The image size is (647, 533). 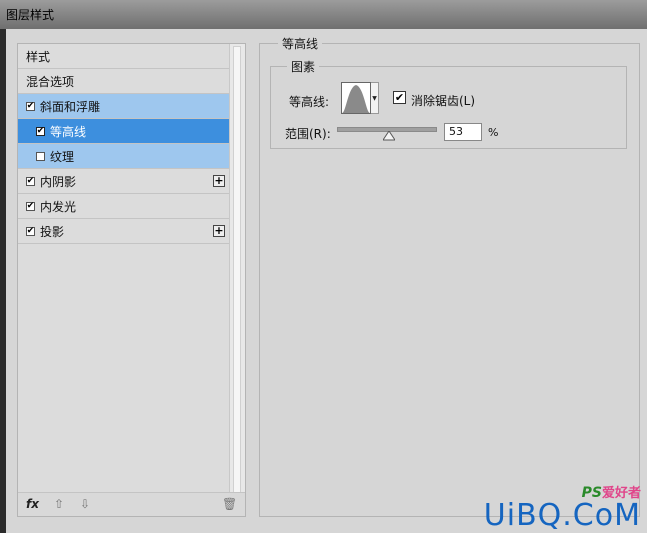 What do you see at coordinates (70, 106) in the screenshot?
I see `sidebar-item-label: 斜面和浮雕` at bounding box center [70, 106].